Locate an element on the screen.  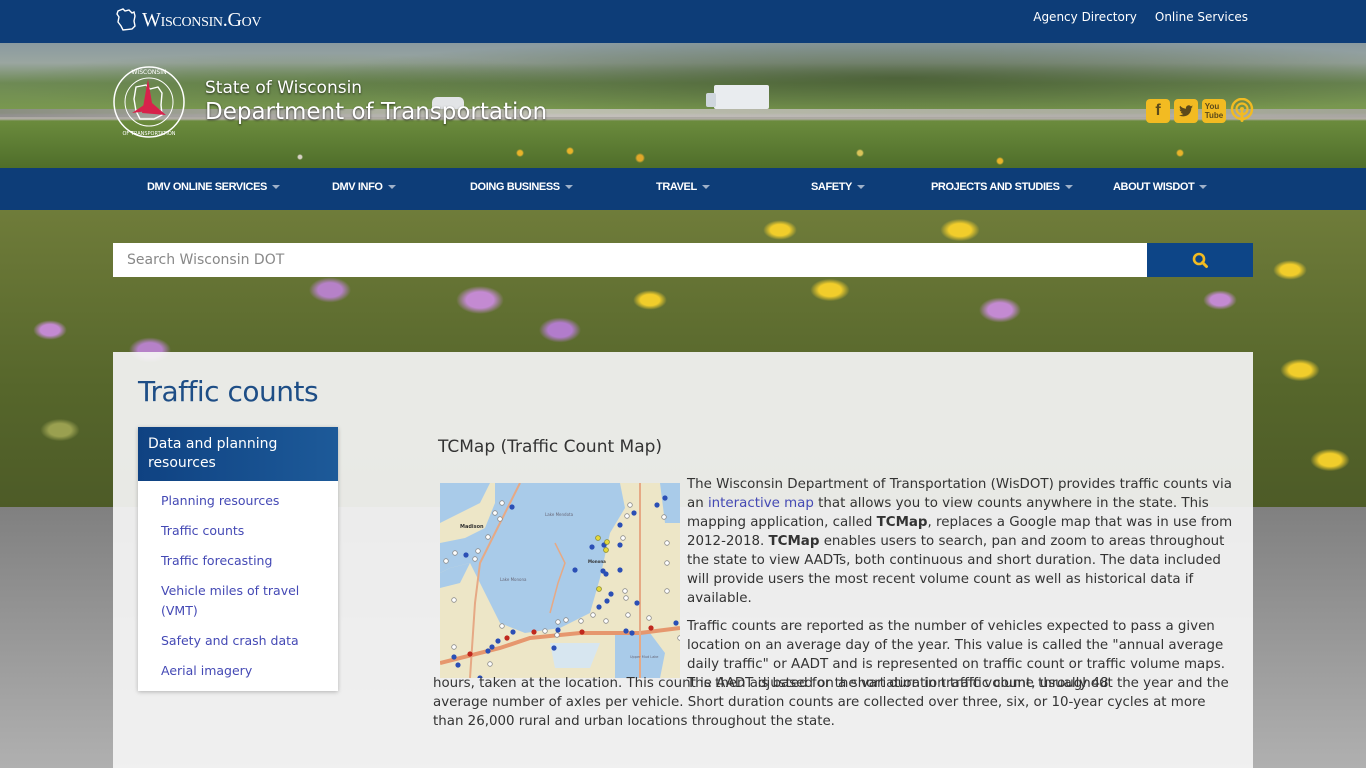
nav-label: SAFETY is located at coordinates (831, 187).